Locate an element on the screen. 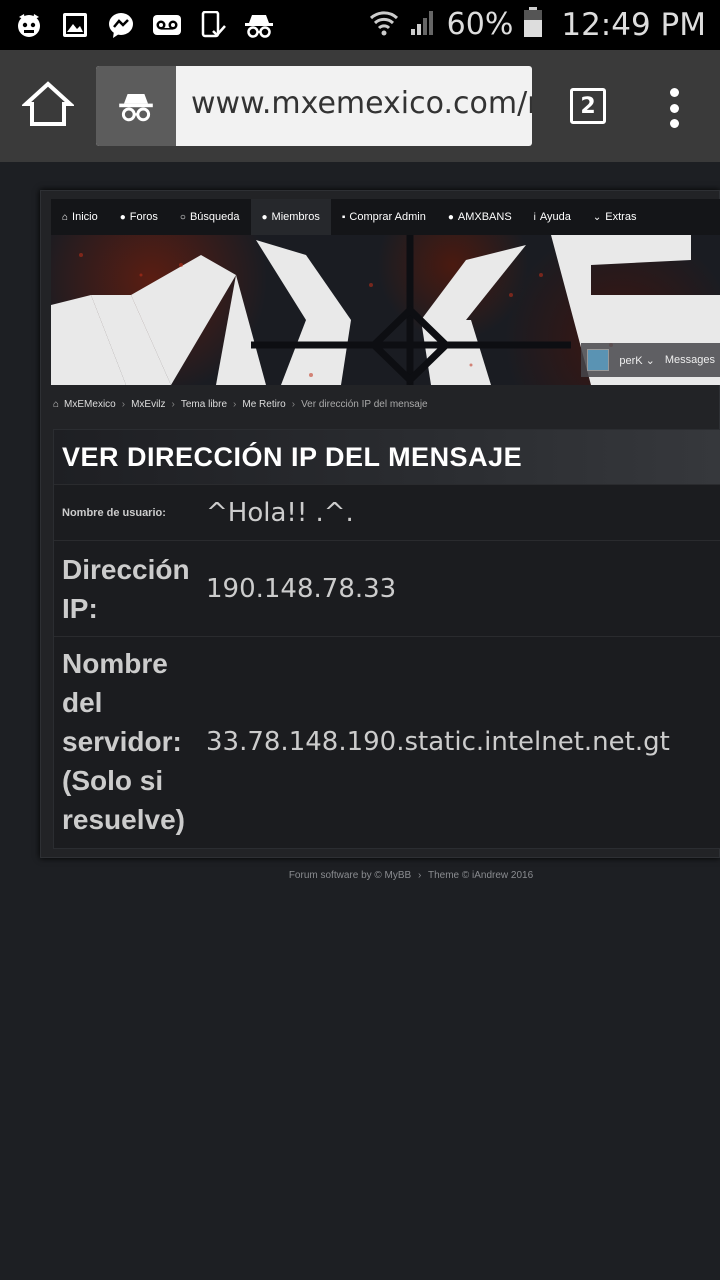 The width and height of the screenshot is (720, 1280). breadcrumb-item: Me Retiro is located at coordinates (263, 404).